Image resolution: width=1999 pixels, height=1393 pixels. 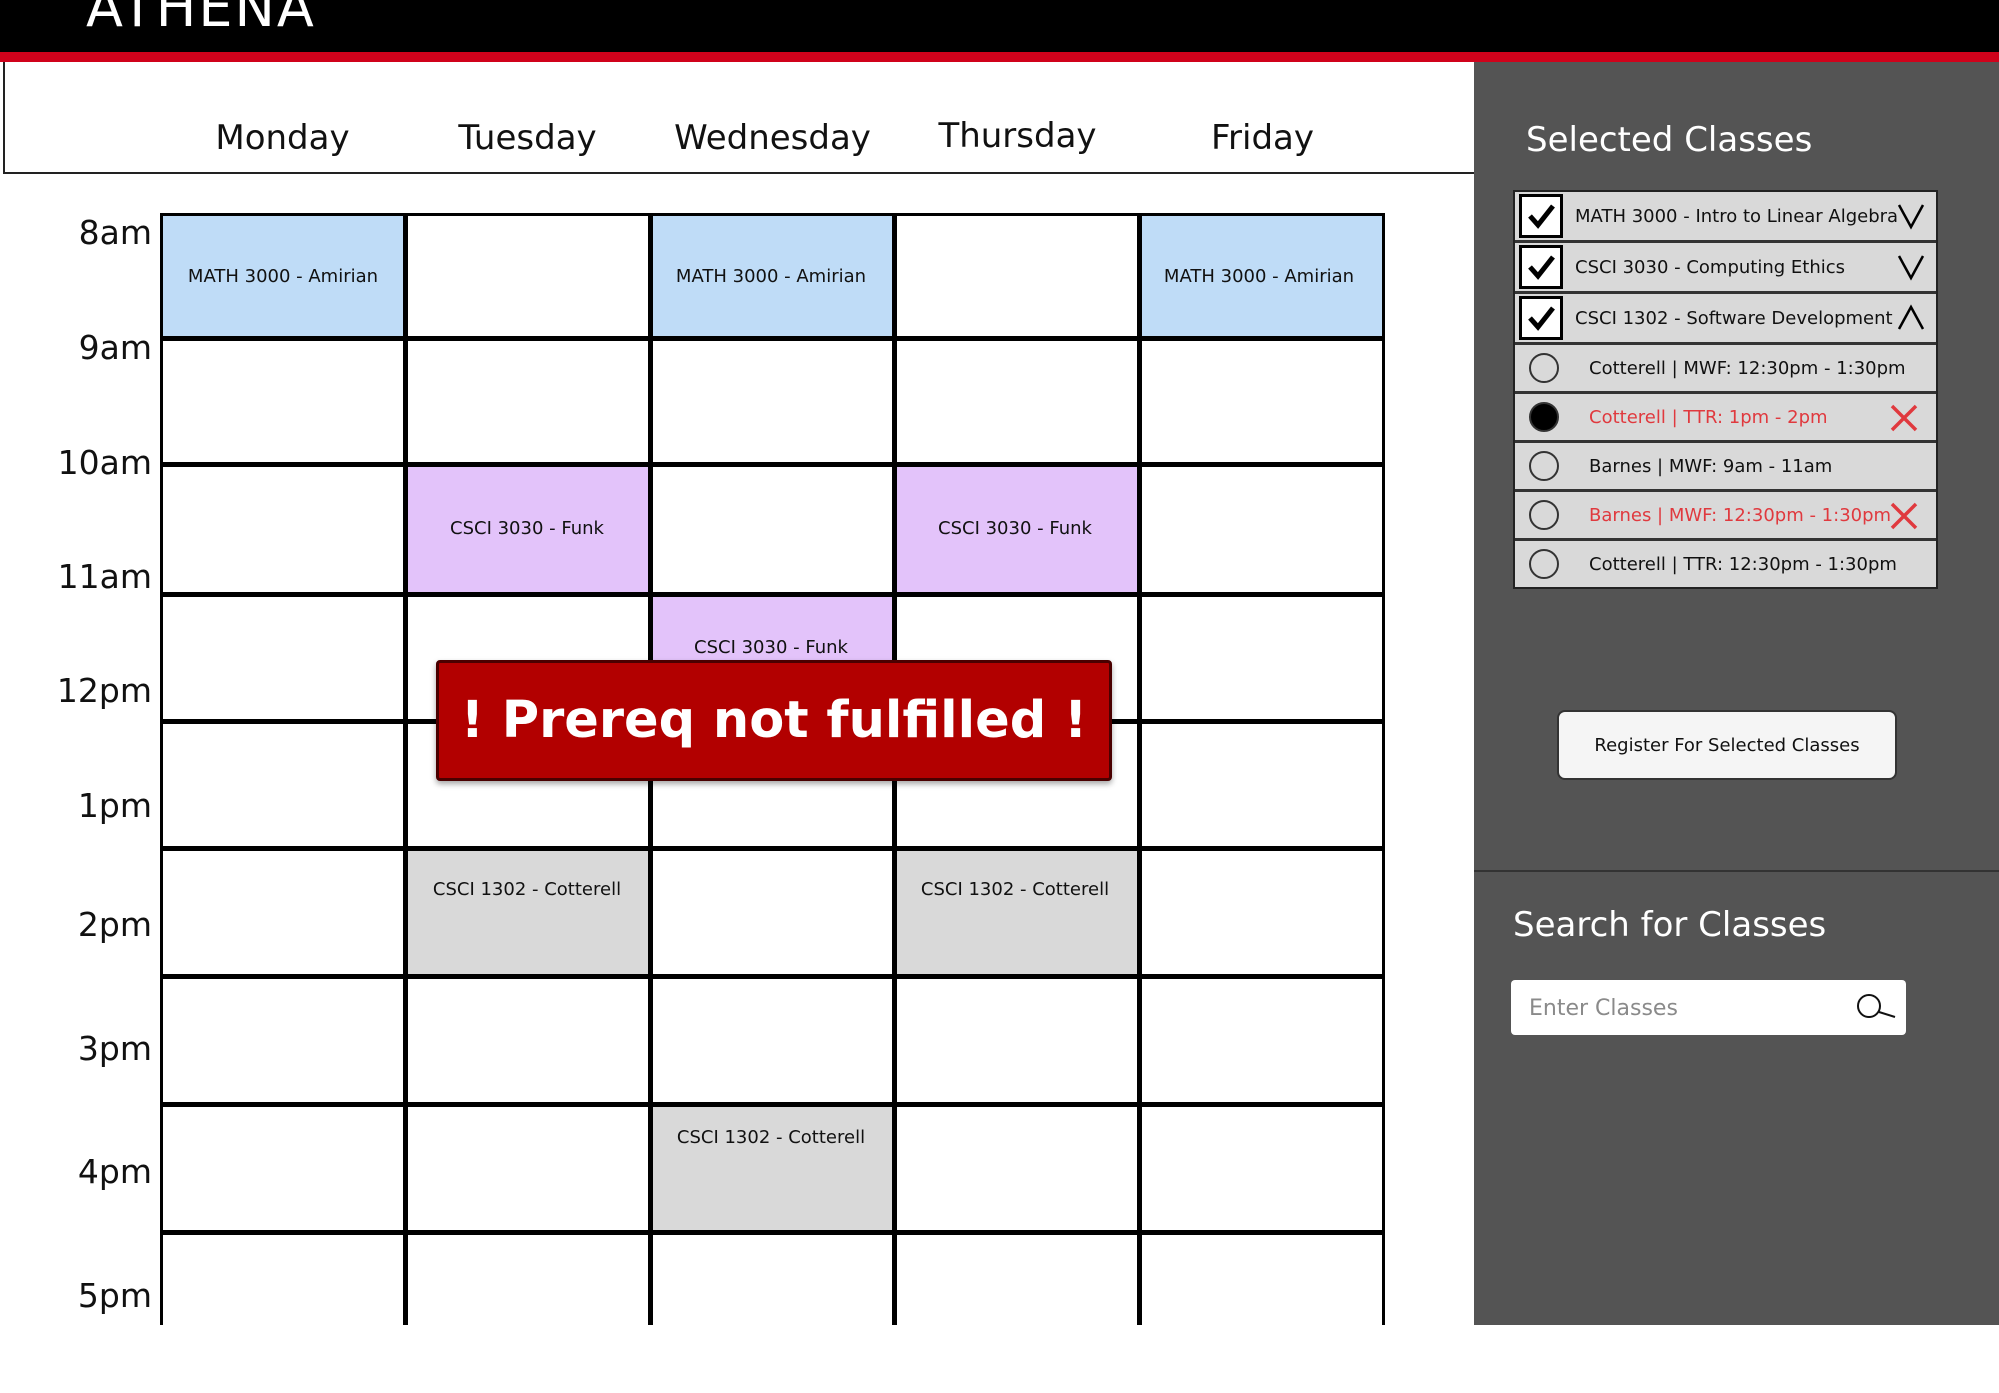 What do you see at coordinates (999, 26) in the screenshot?
I see `top-bar: ATHENA` at bounding box center [999, 26].